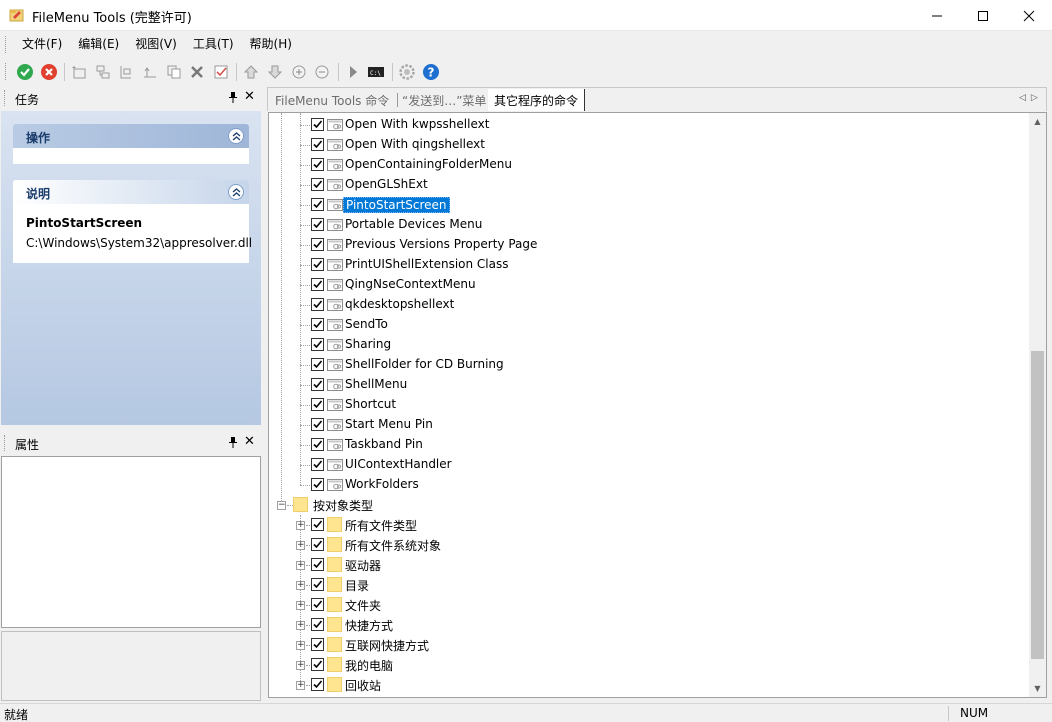 This screenshot has width=1052, height=722. Describe the element at coordinates (983, 15) in the screenshot. I see `maximize-button` at that location.